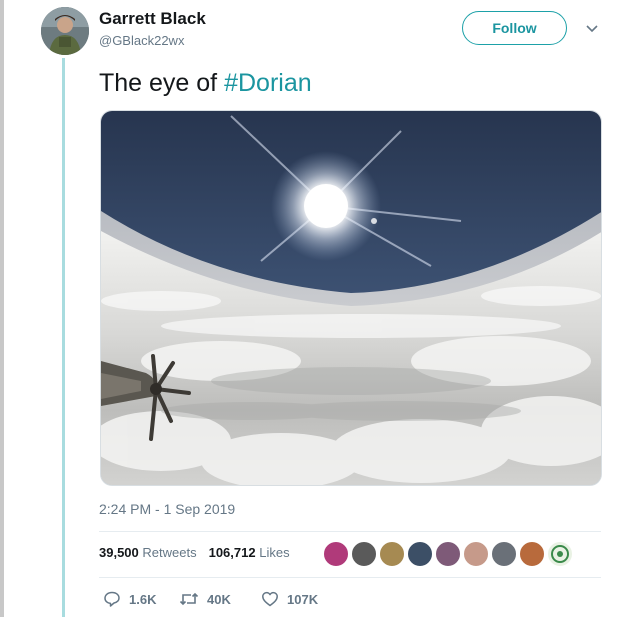 The height and width of the screenshot is (617, 639). What do you see at coordinates (268, 83) in the screenshot?
I see `hashtag-link: #Dorian` at bounding box center [268, 83].